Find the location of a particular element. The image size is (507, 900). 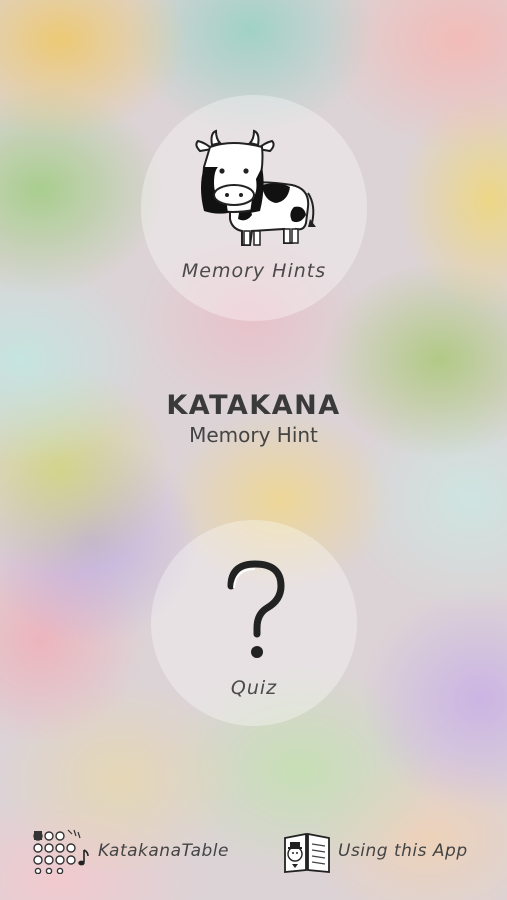

dot-grid-icon is located at coordinates (61, 851).